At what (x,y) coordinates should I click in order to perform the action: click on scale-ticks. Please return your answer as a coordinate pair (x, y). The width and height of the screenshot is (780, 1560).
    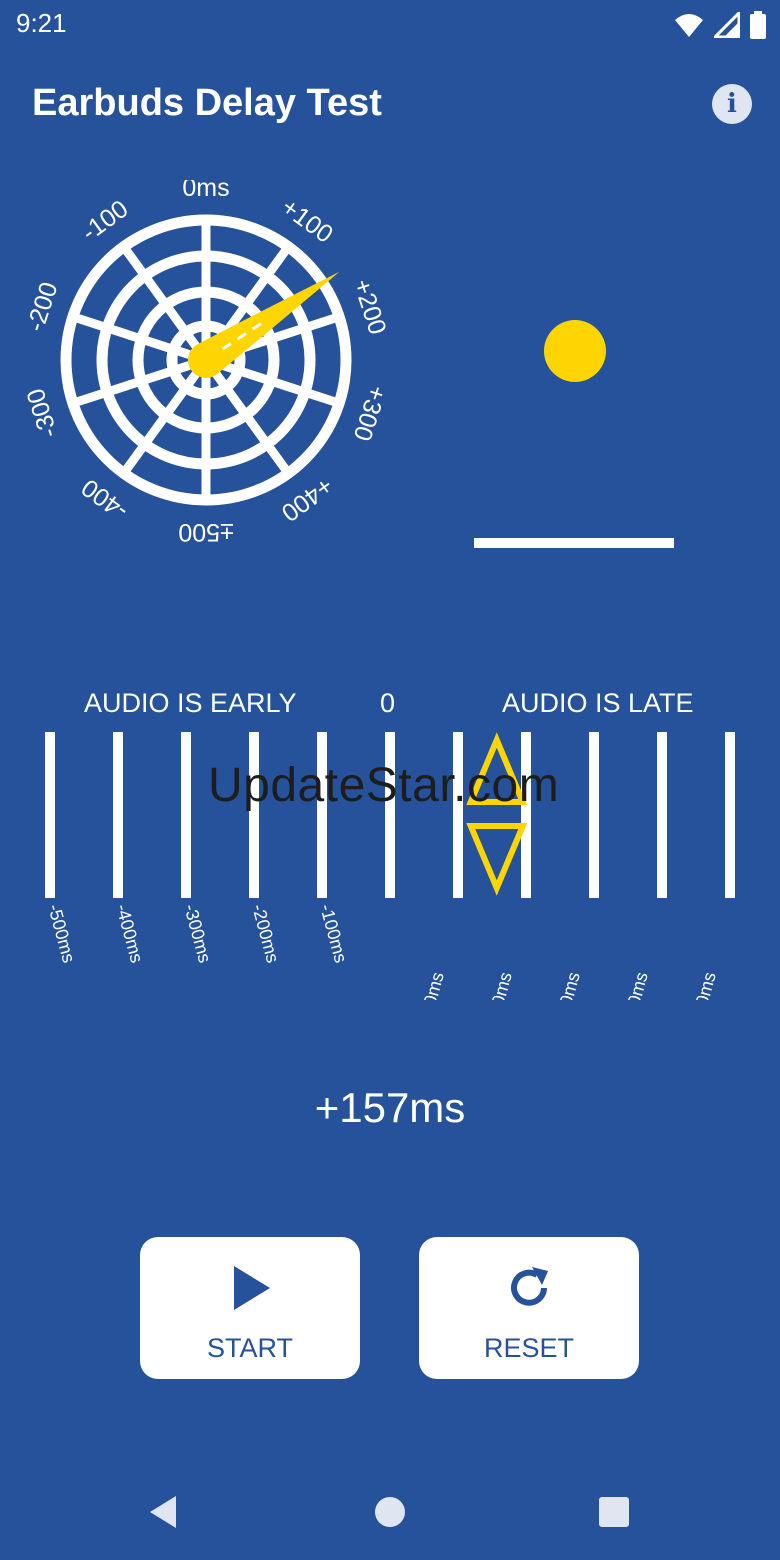
    Looking at the image, I should click on (390, 815).